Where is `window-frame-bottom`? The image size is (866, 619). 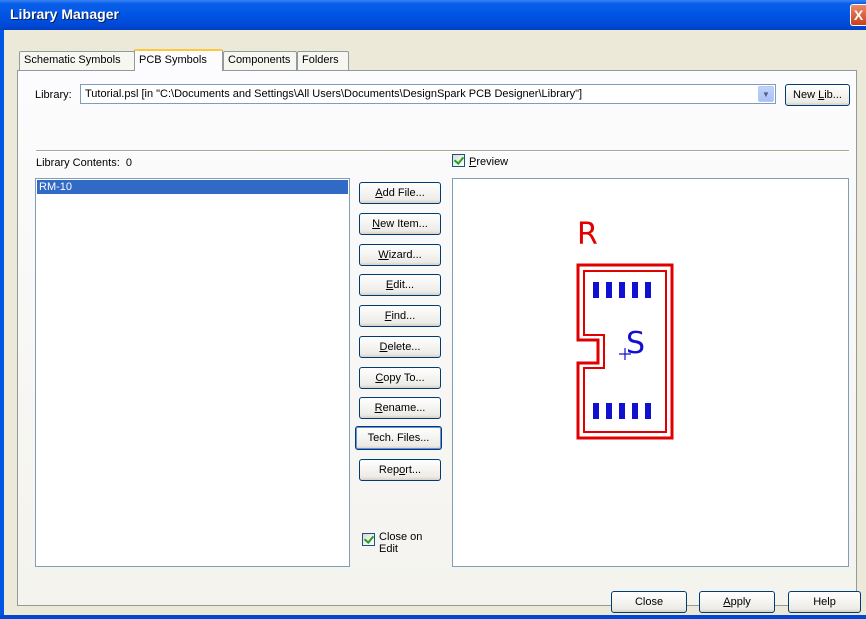 window-frame-bottom is located at coordinates (433, 617).